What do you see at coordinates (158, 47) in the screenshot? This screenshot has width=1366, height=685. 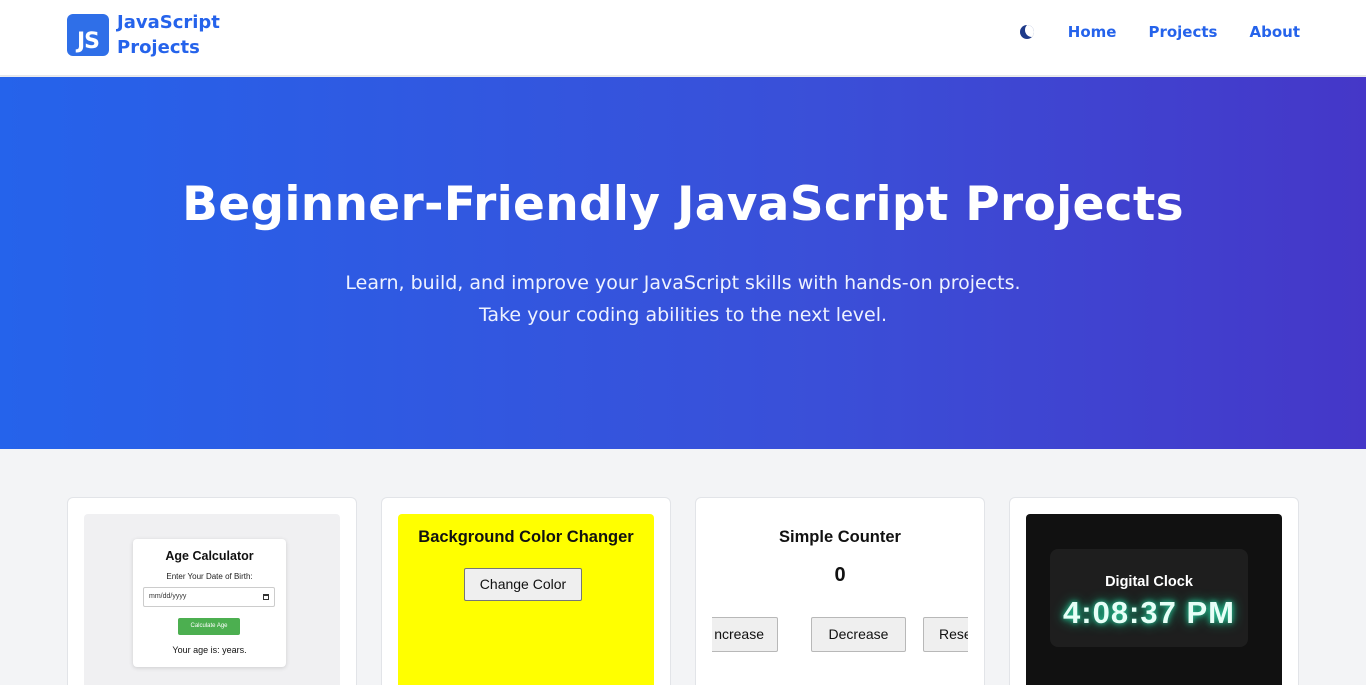 I see `logo-line-2: Projects` at bounding box center [158, 47].